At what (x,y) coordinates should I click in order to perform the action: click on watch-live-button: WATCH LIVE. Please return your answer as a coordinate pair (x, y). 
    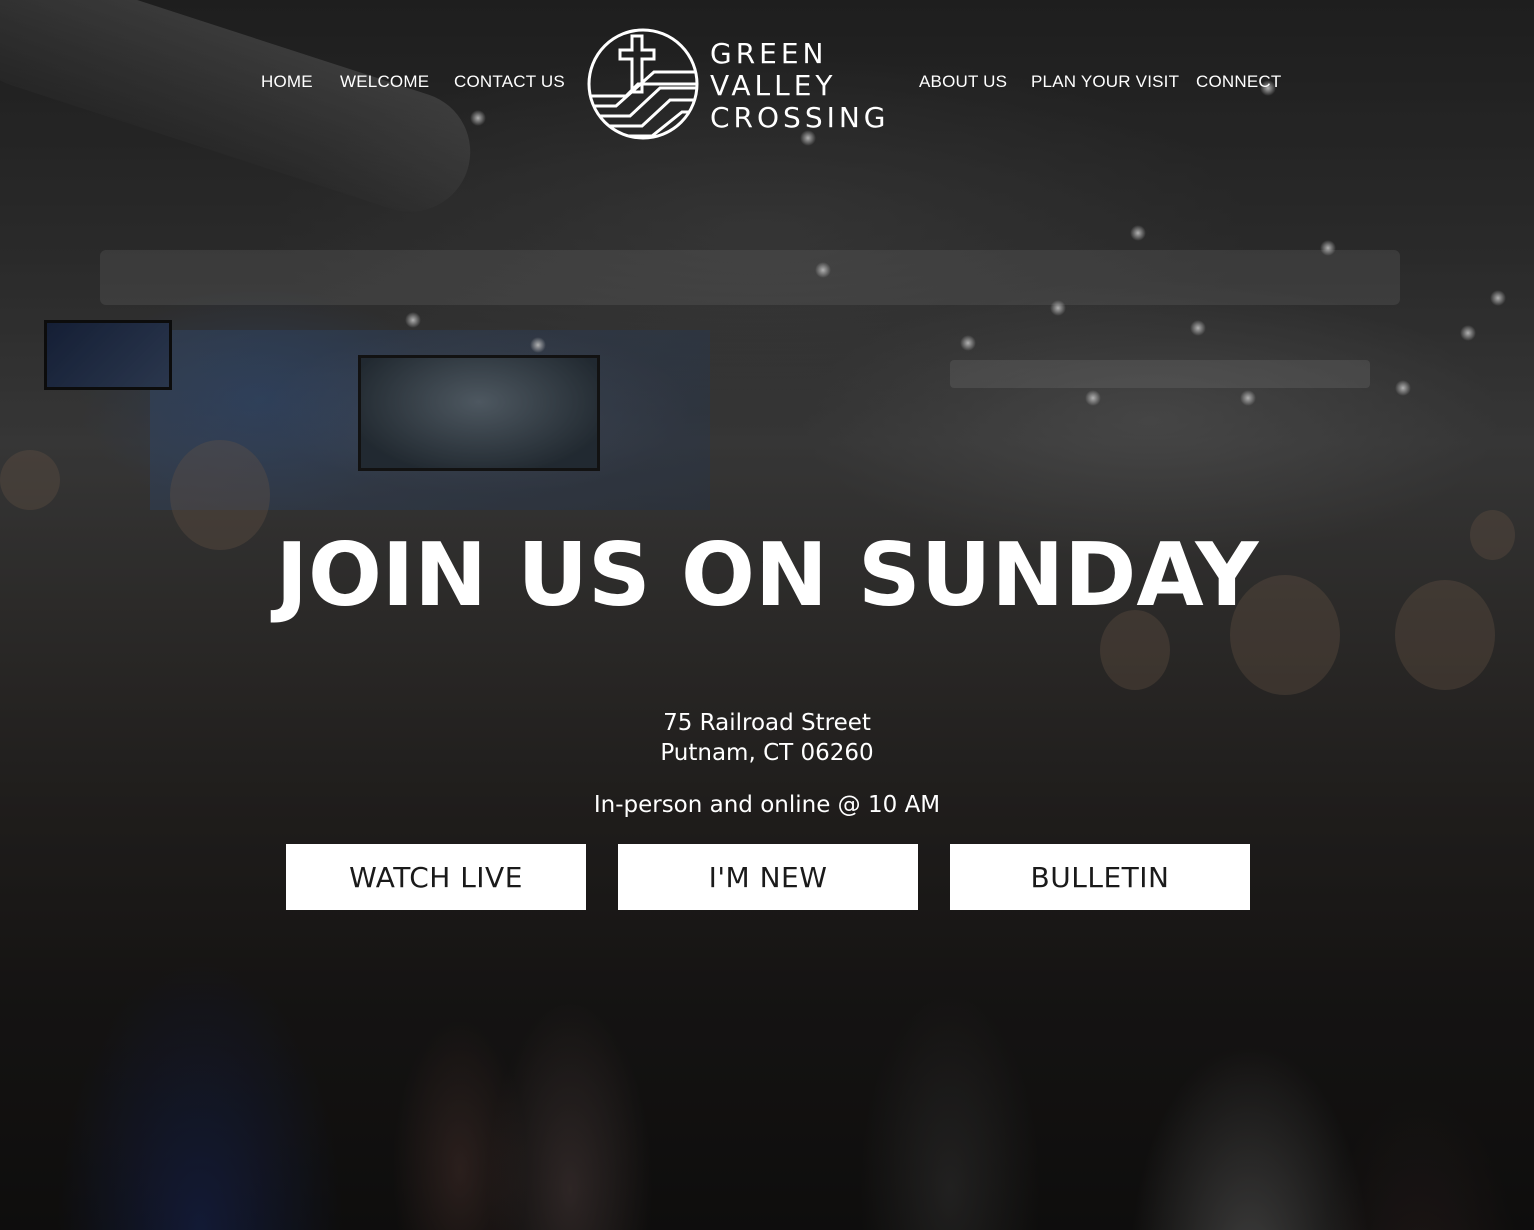
    Looking at the image, I should click on (436, 877).